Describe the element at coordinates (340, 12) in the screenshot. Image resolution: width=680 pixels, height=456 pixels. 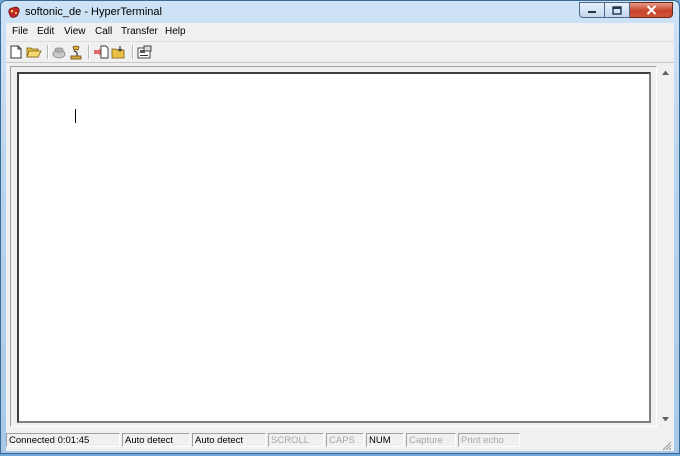
I see `title-bar: softonic_de - HyperTerminal` at that location.